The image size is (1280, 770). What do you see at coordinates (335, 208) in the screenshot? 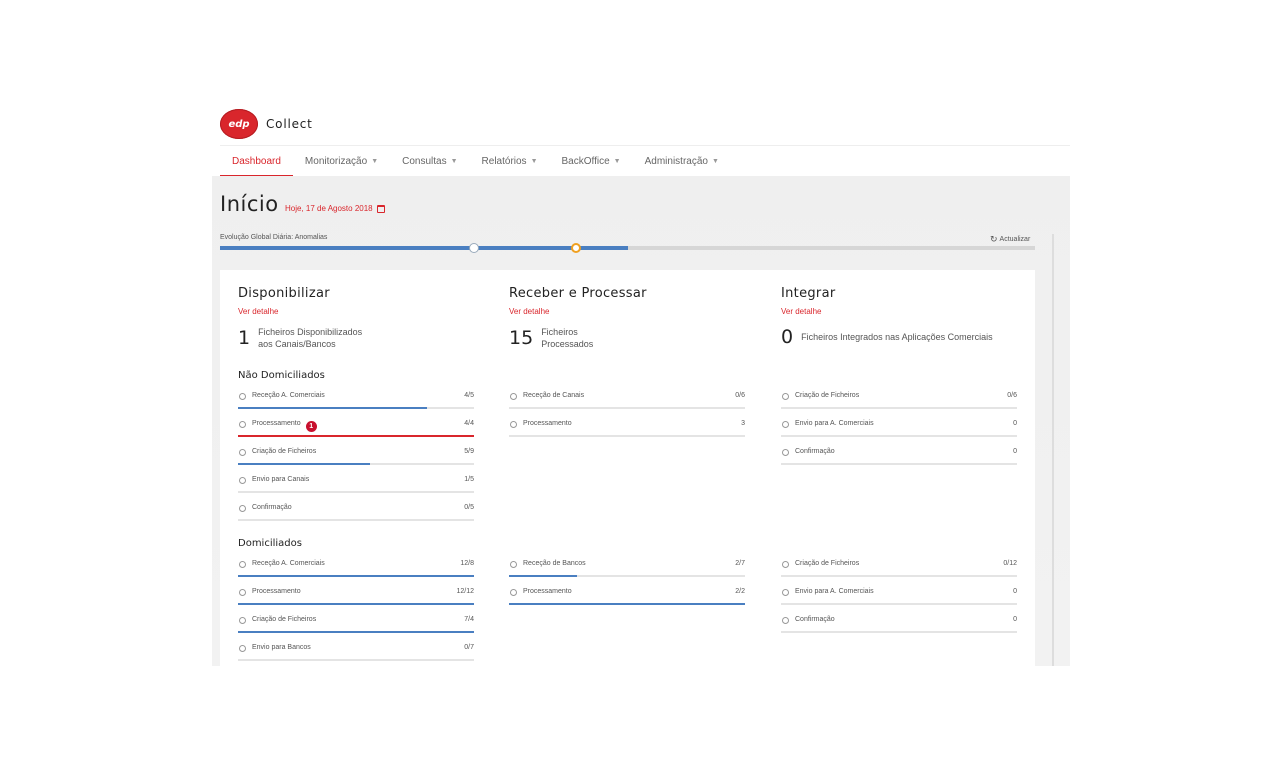
I see `date-picker: Hoje, 17 de Agosto 2018` at bounding box center [335, 208].